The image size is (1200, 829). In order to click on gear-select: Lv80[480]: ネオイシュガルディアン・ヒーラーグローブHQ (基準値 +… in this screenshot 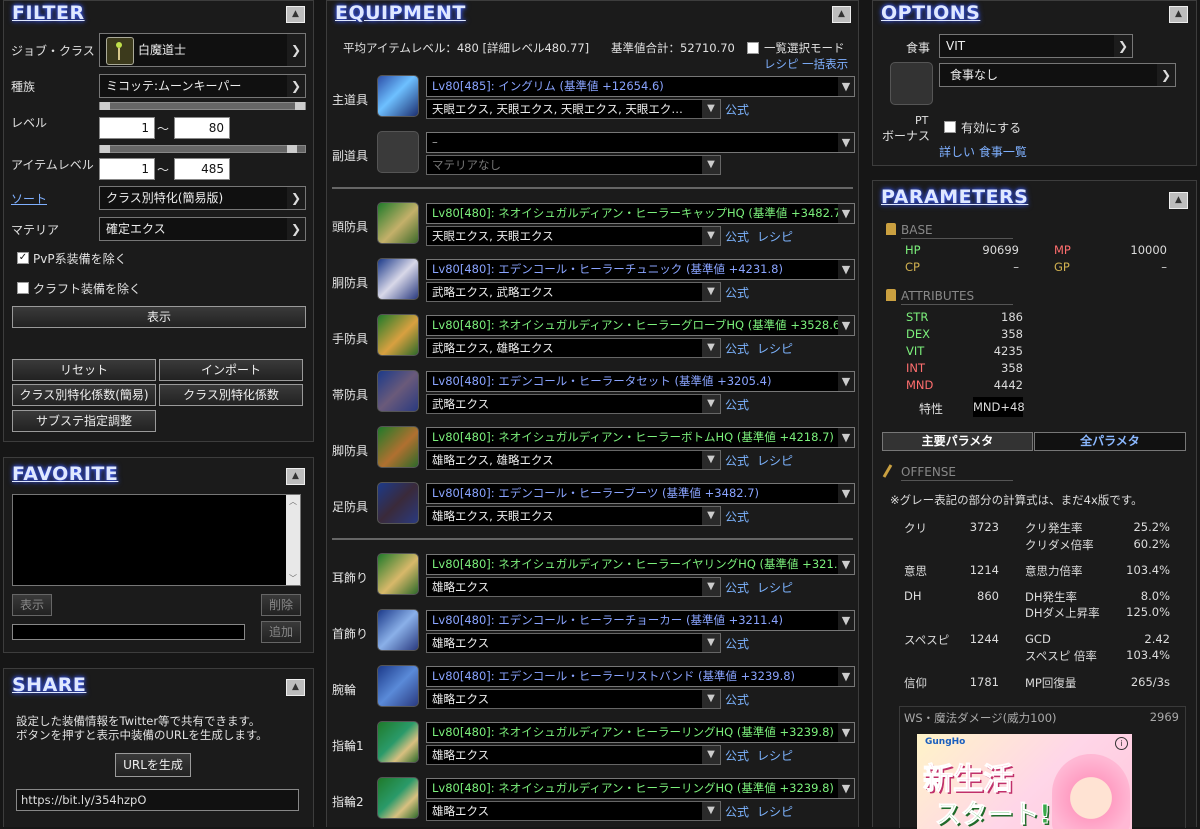, I will do `click(640, 325)`.